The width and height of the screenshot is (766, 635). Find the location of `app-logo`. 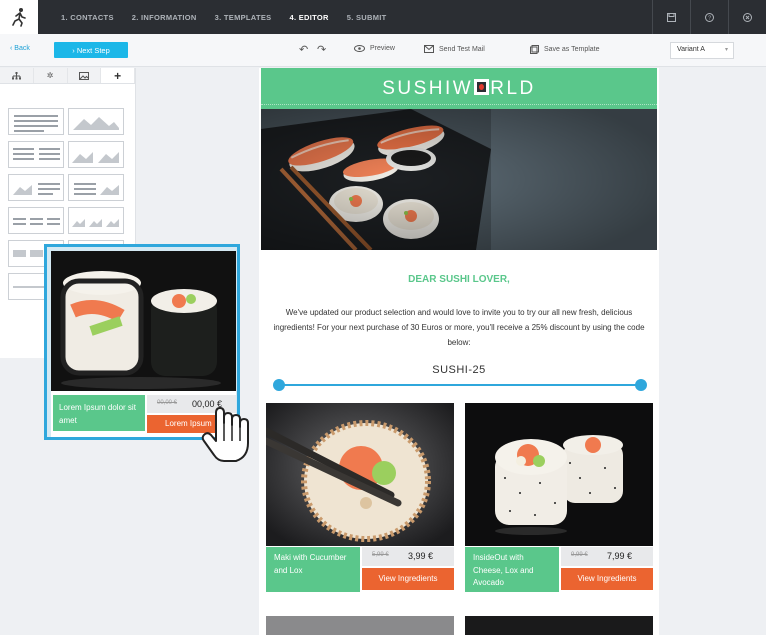

app-logo is located at coordinates (19, 17).